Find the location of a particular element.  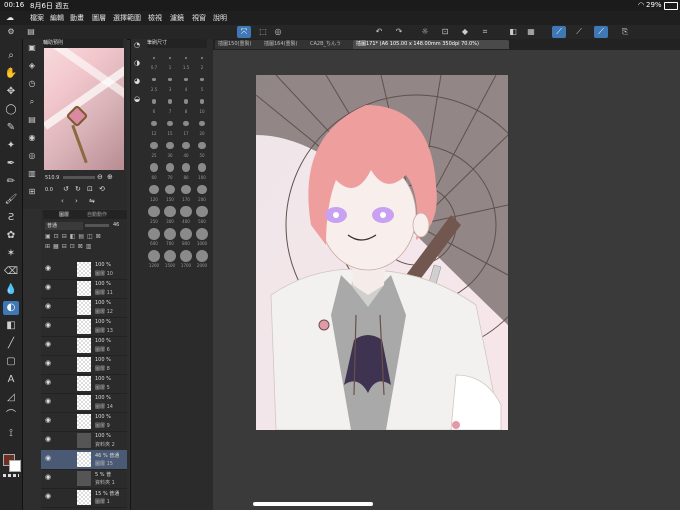

brush-size-option: 700 is located at coordinates (170, 237).